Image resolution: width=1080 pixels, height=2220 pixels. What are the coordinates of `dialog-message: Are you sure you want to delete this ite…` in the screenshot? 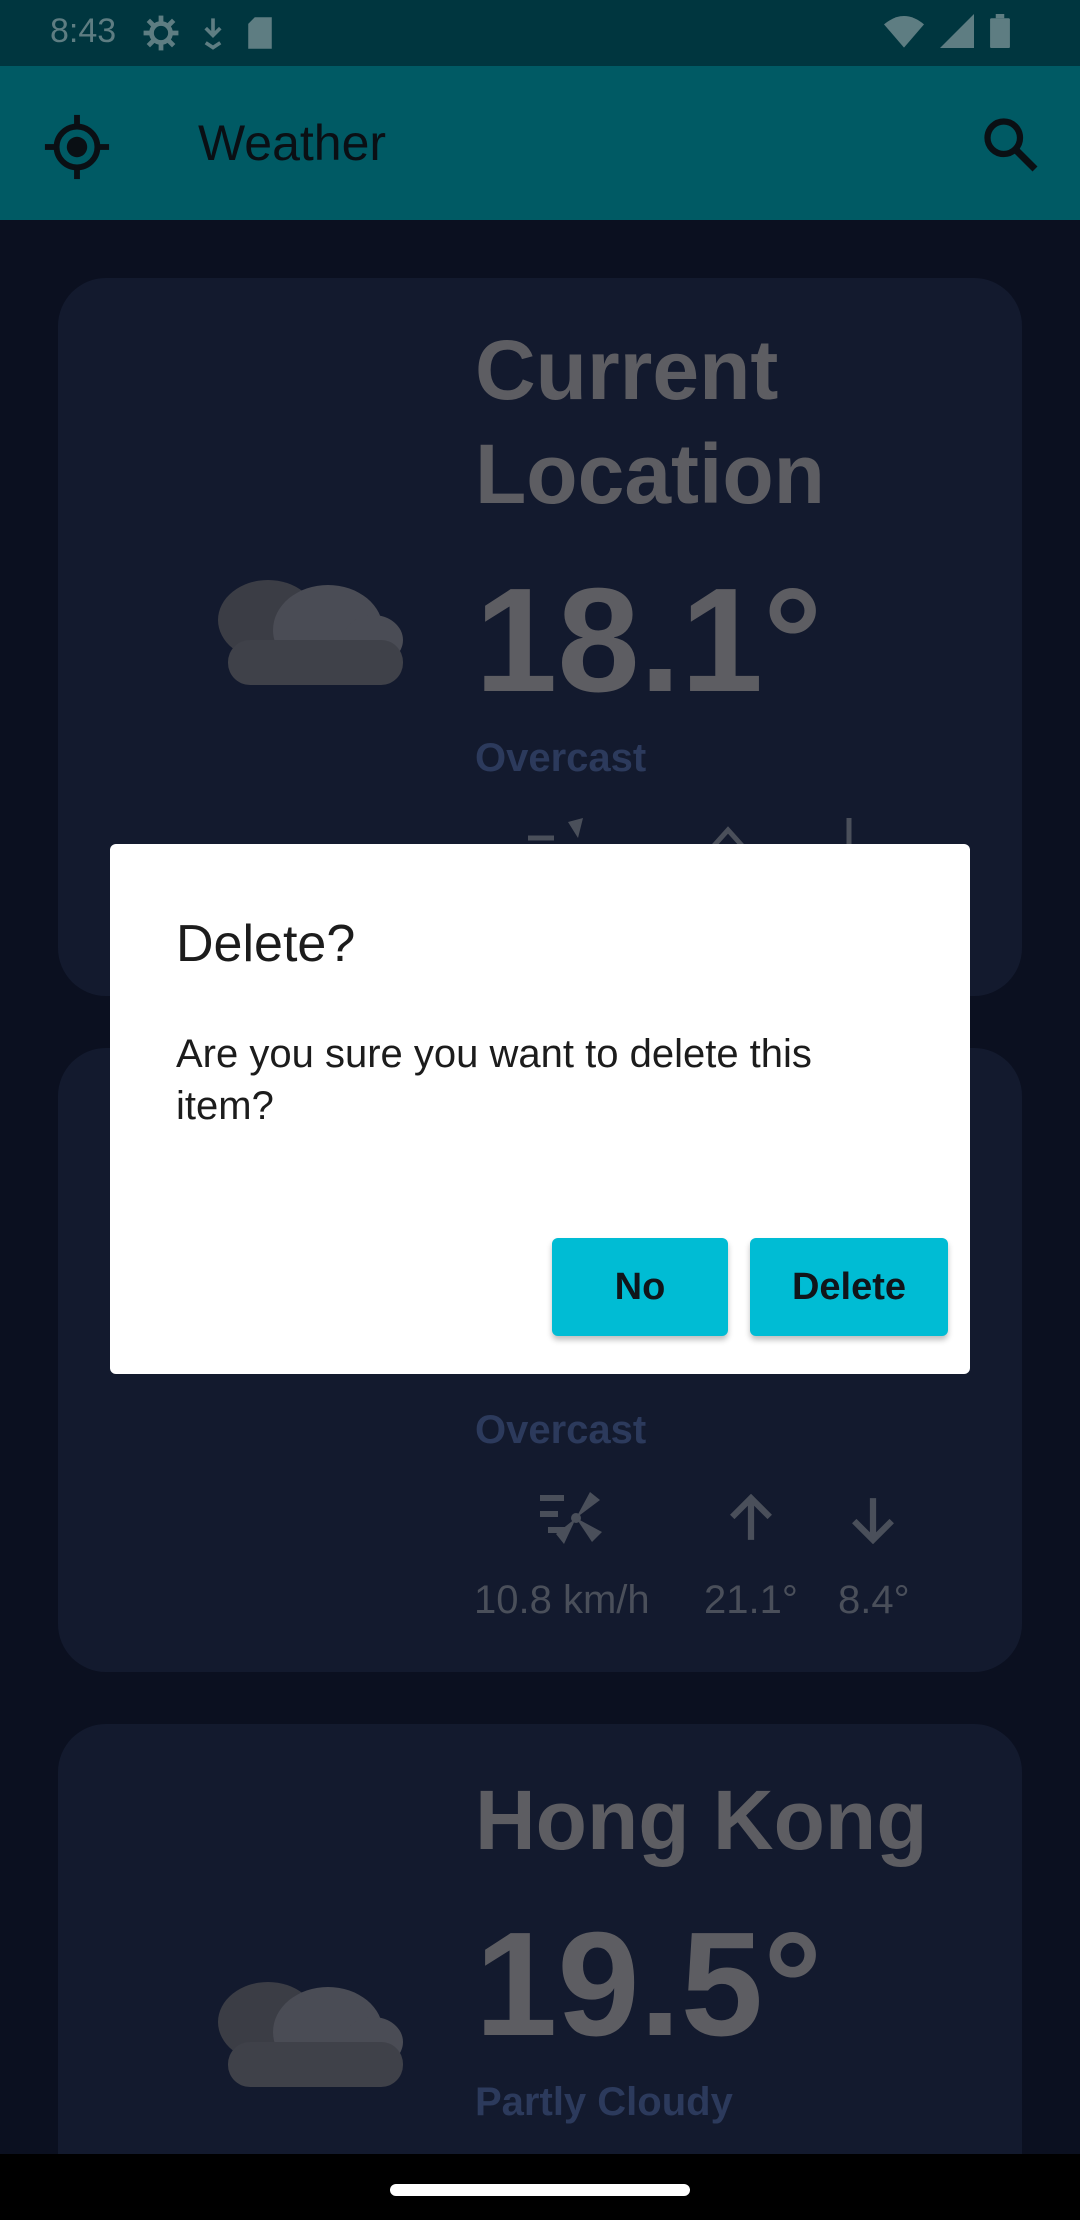 It's located at (494, 1080).